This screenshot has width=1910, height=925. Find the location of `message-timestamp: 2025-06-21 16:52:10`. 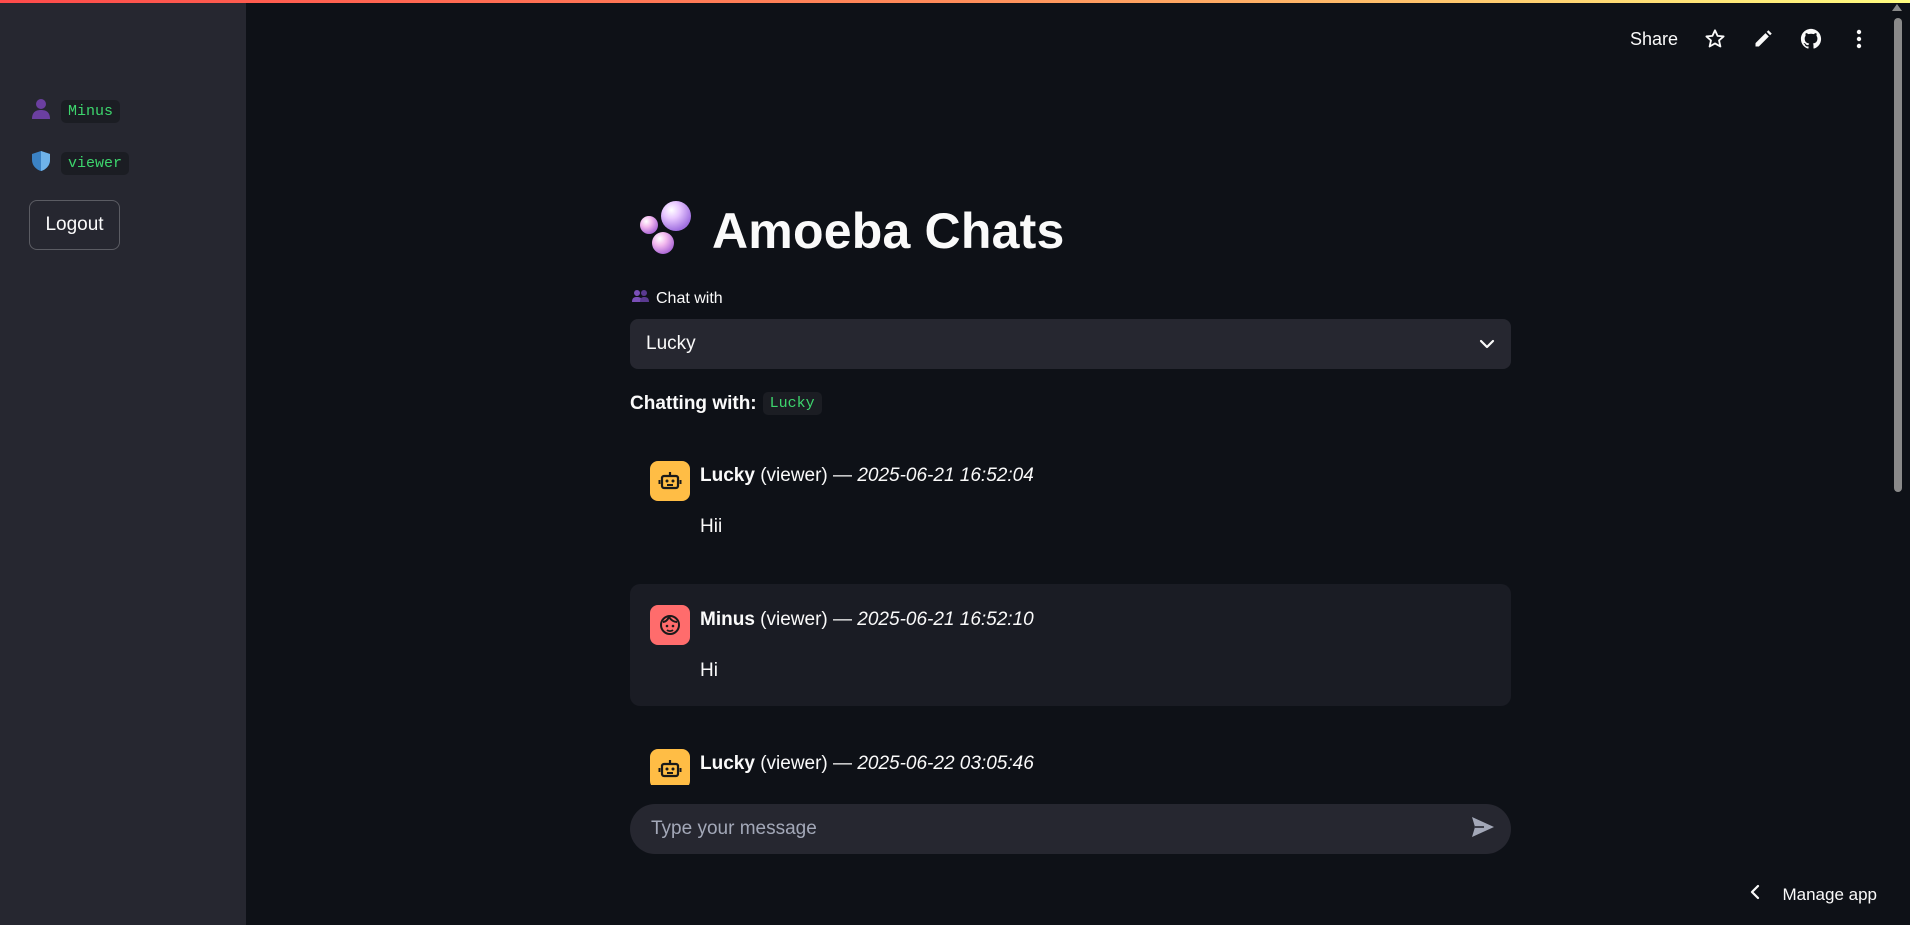

message-timestamp: 2025-06-21 16:52:10 is located at coordinates (945, 619).